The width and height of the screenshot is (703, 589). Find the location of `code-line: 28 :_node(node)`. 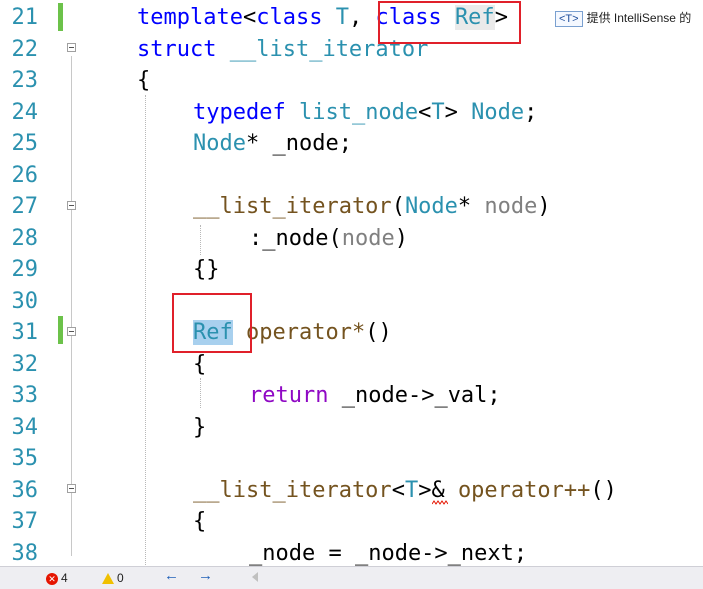

code-line: 28 :_node(node) is located at coordinates (351, 239).